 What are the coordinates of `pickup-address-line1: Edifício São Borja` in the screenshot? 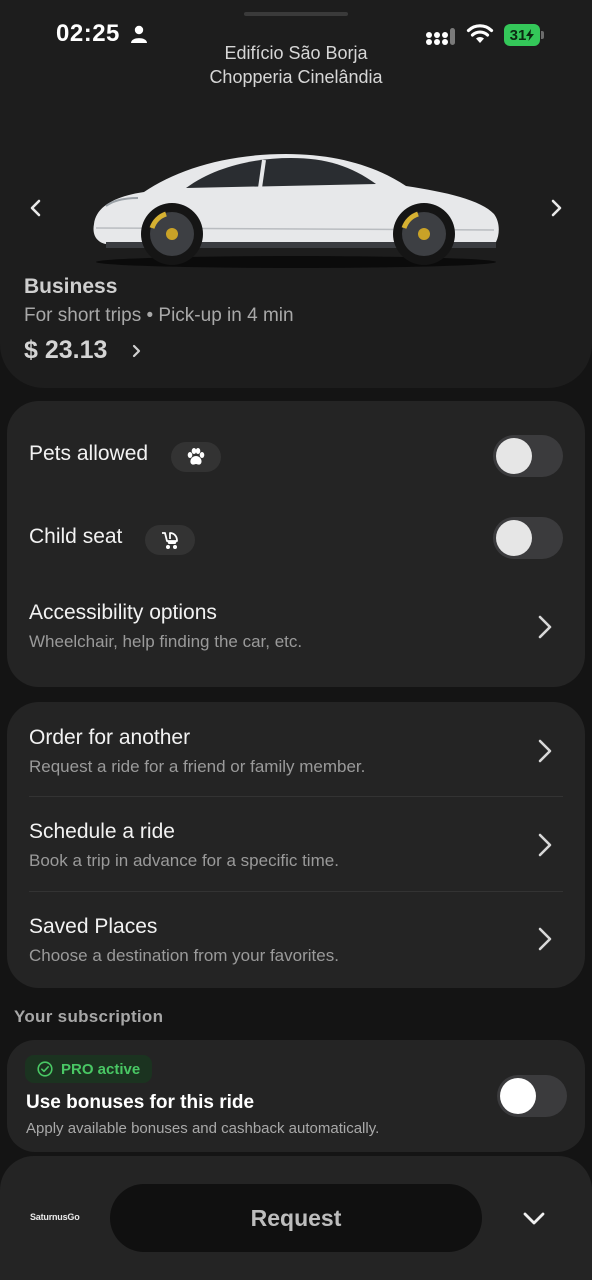 It's located at (296, 53).